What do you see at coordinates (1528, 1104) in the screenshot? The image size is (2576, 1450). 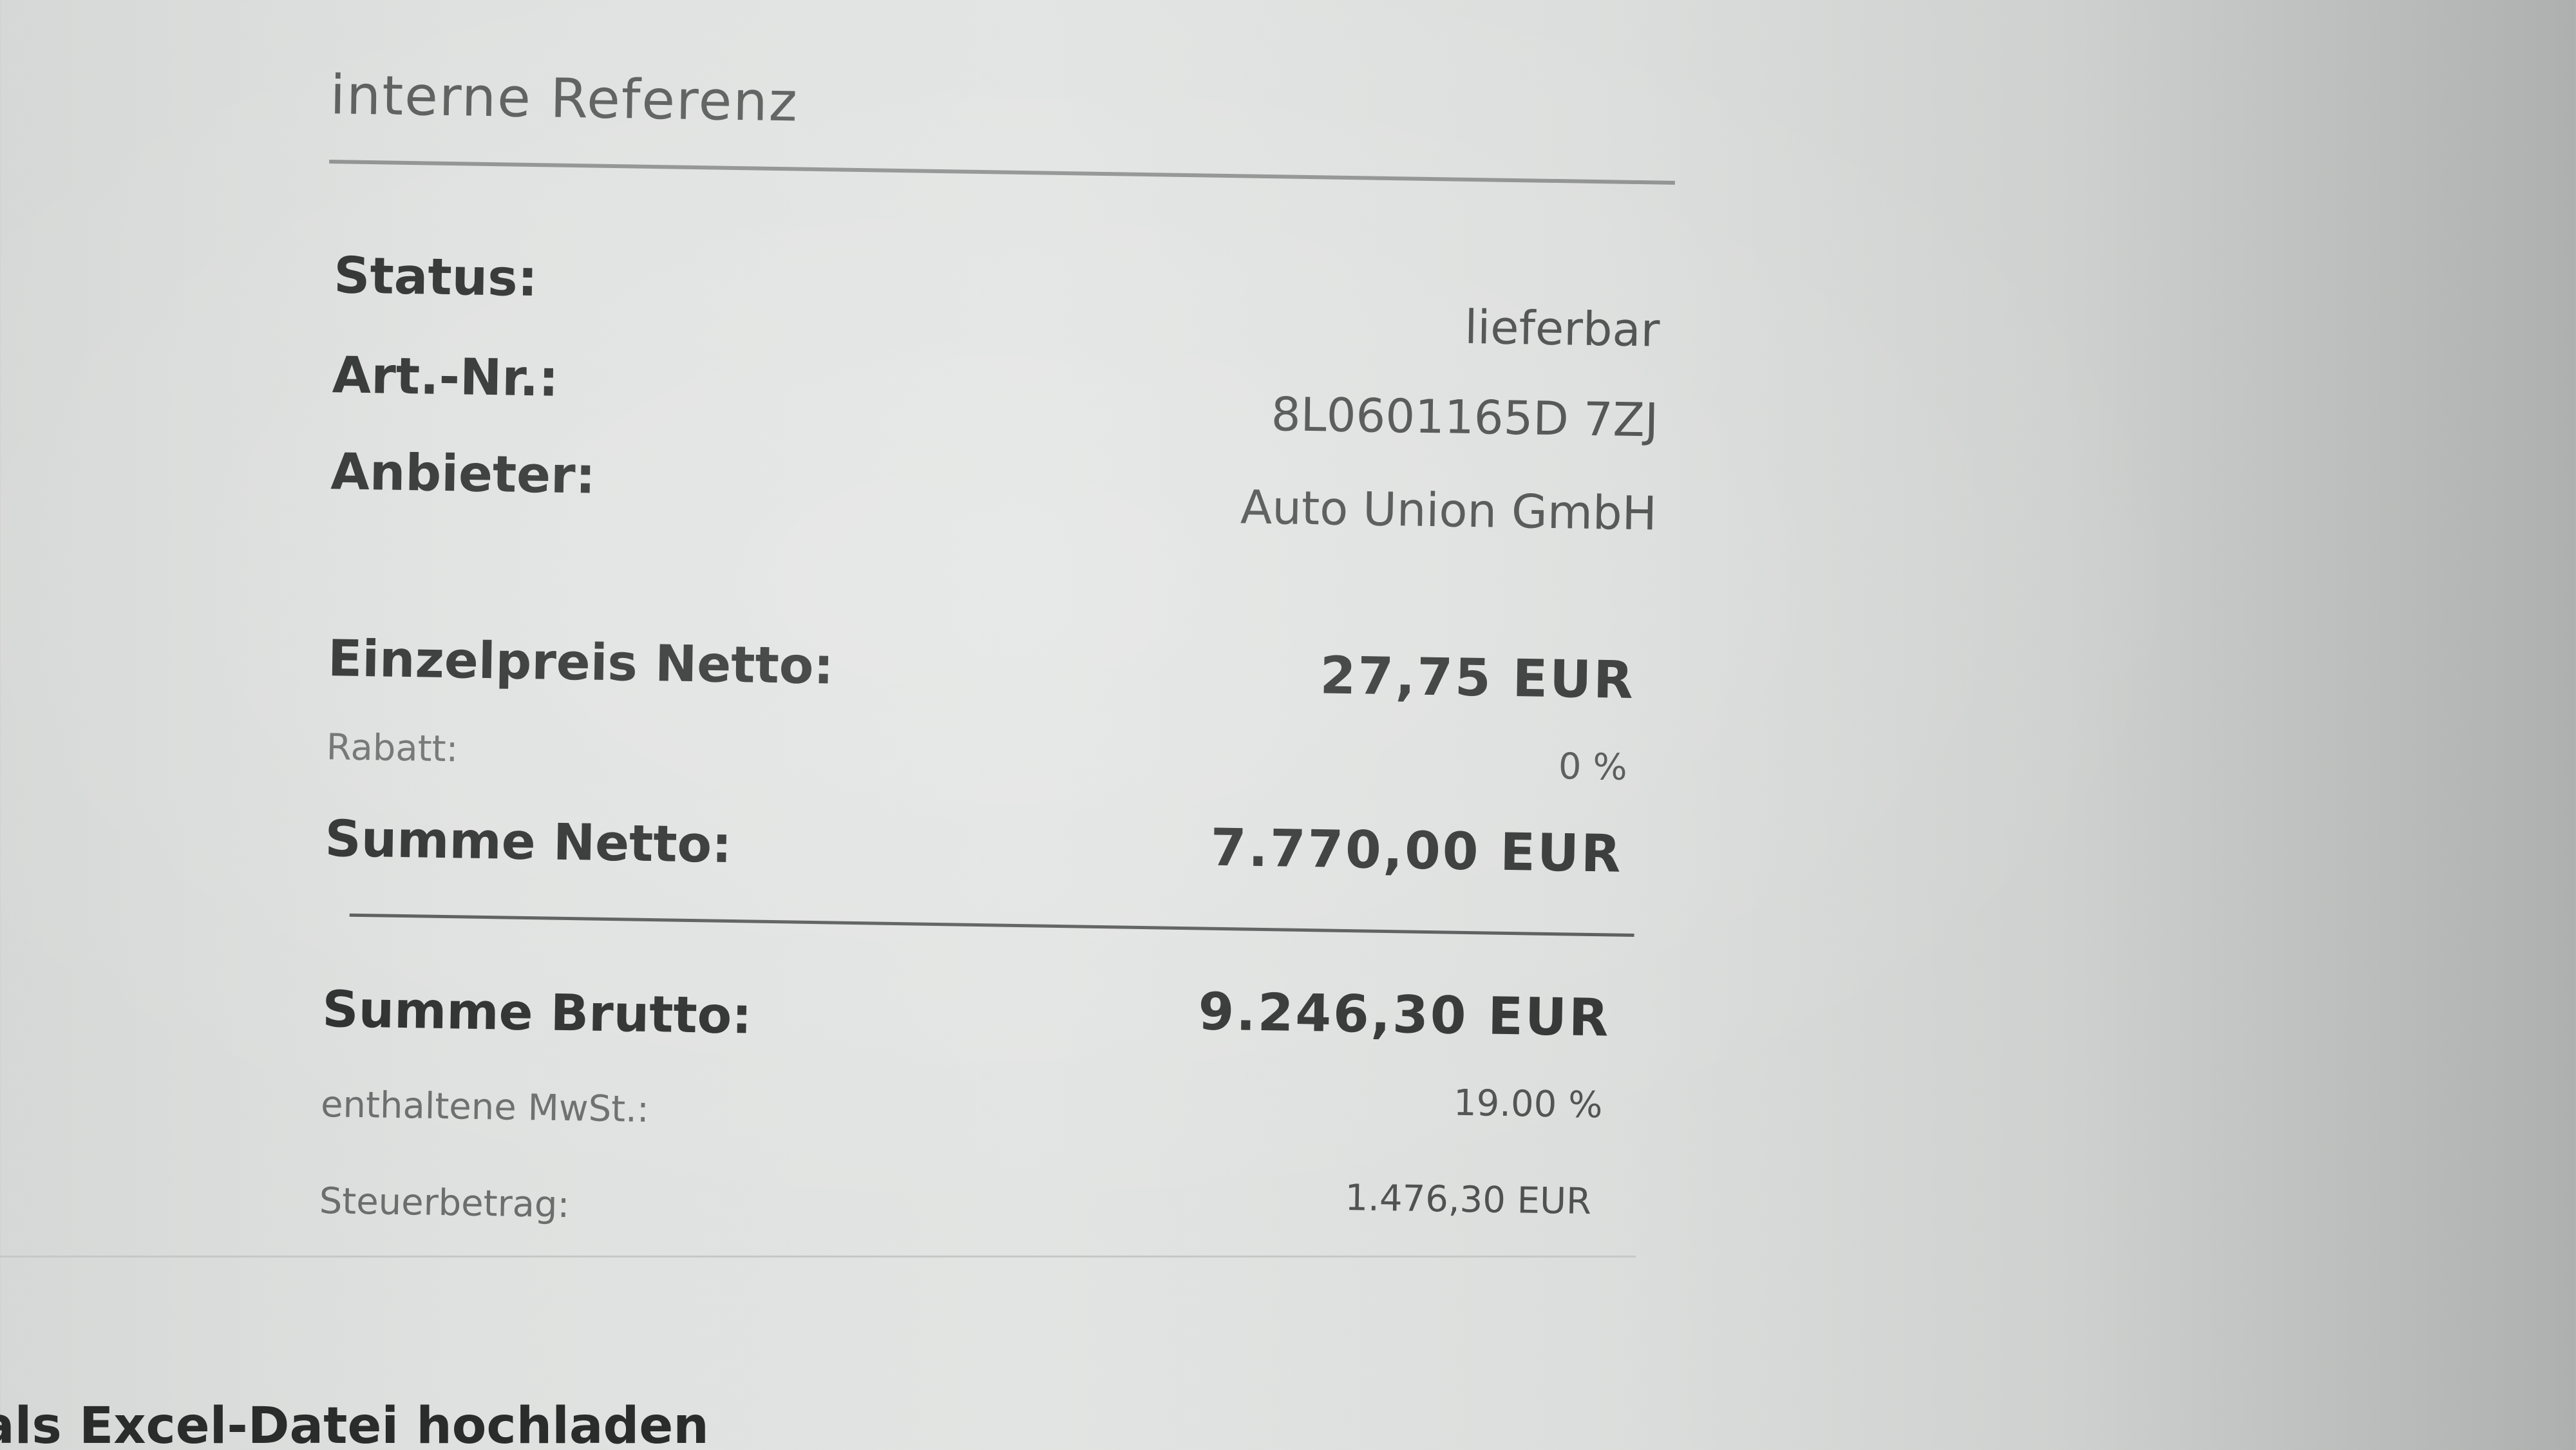 I see `vat-value: 19.00 %` at bounding box center [1528, 1104].